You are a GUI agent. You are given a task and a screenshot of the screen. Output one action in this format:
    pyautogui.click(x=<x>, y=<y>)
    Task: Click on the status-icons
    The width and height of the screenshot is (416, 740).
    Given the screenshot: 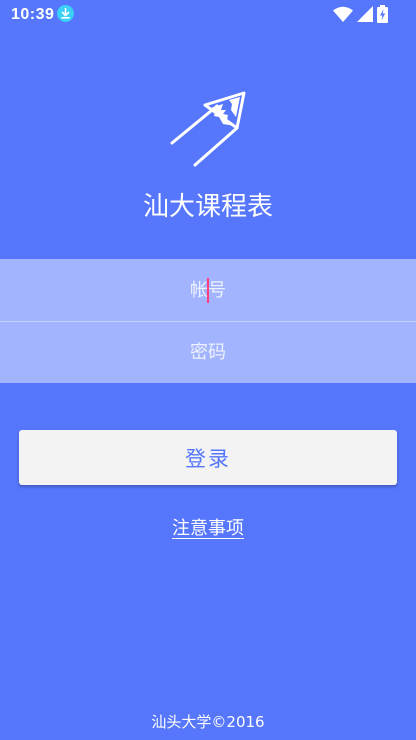 What is the action you would take?
    pyautogui.click(x=360, y=14)
    